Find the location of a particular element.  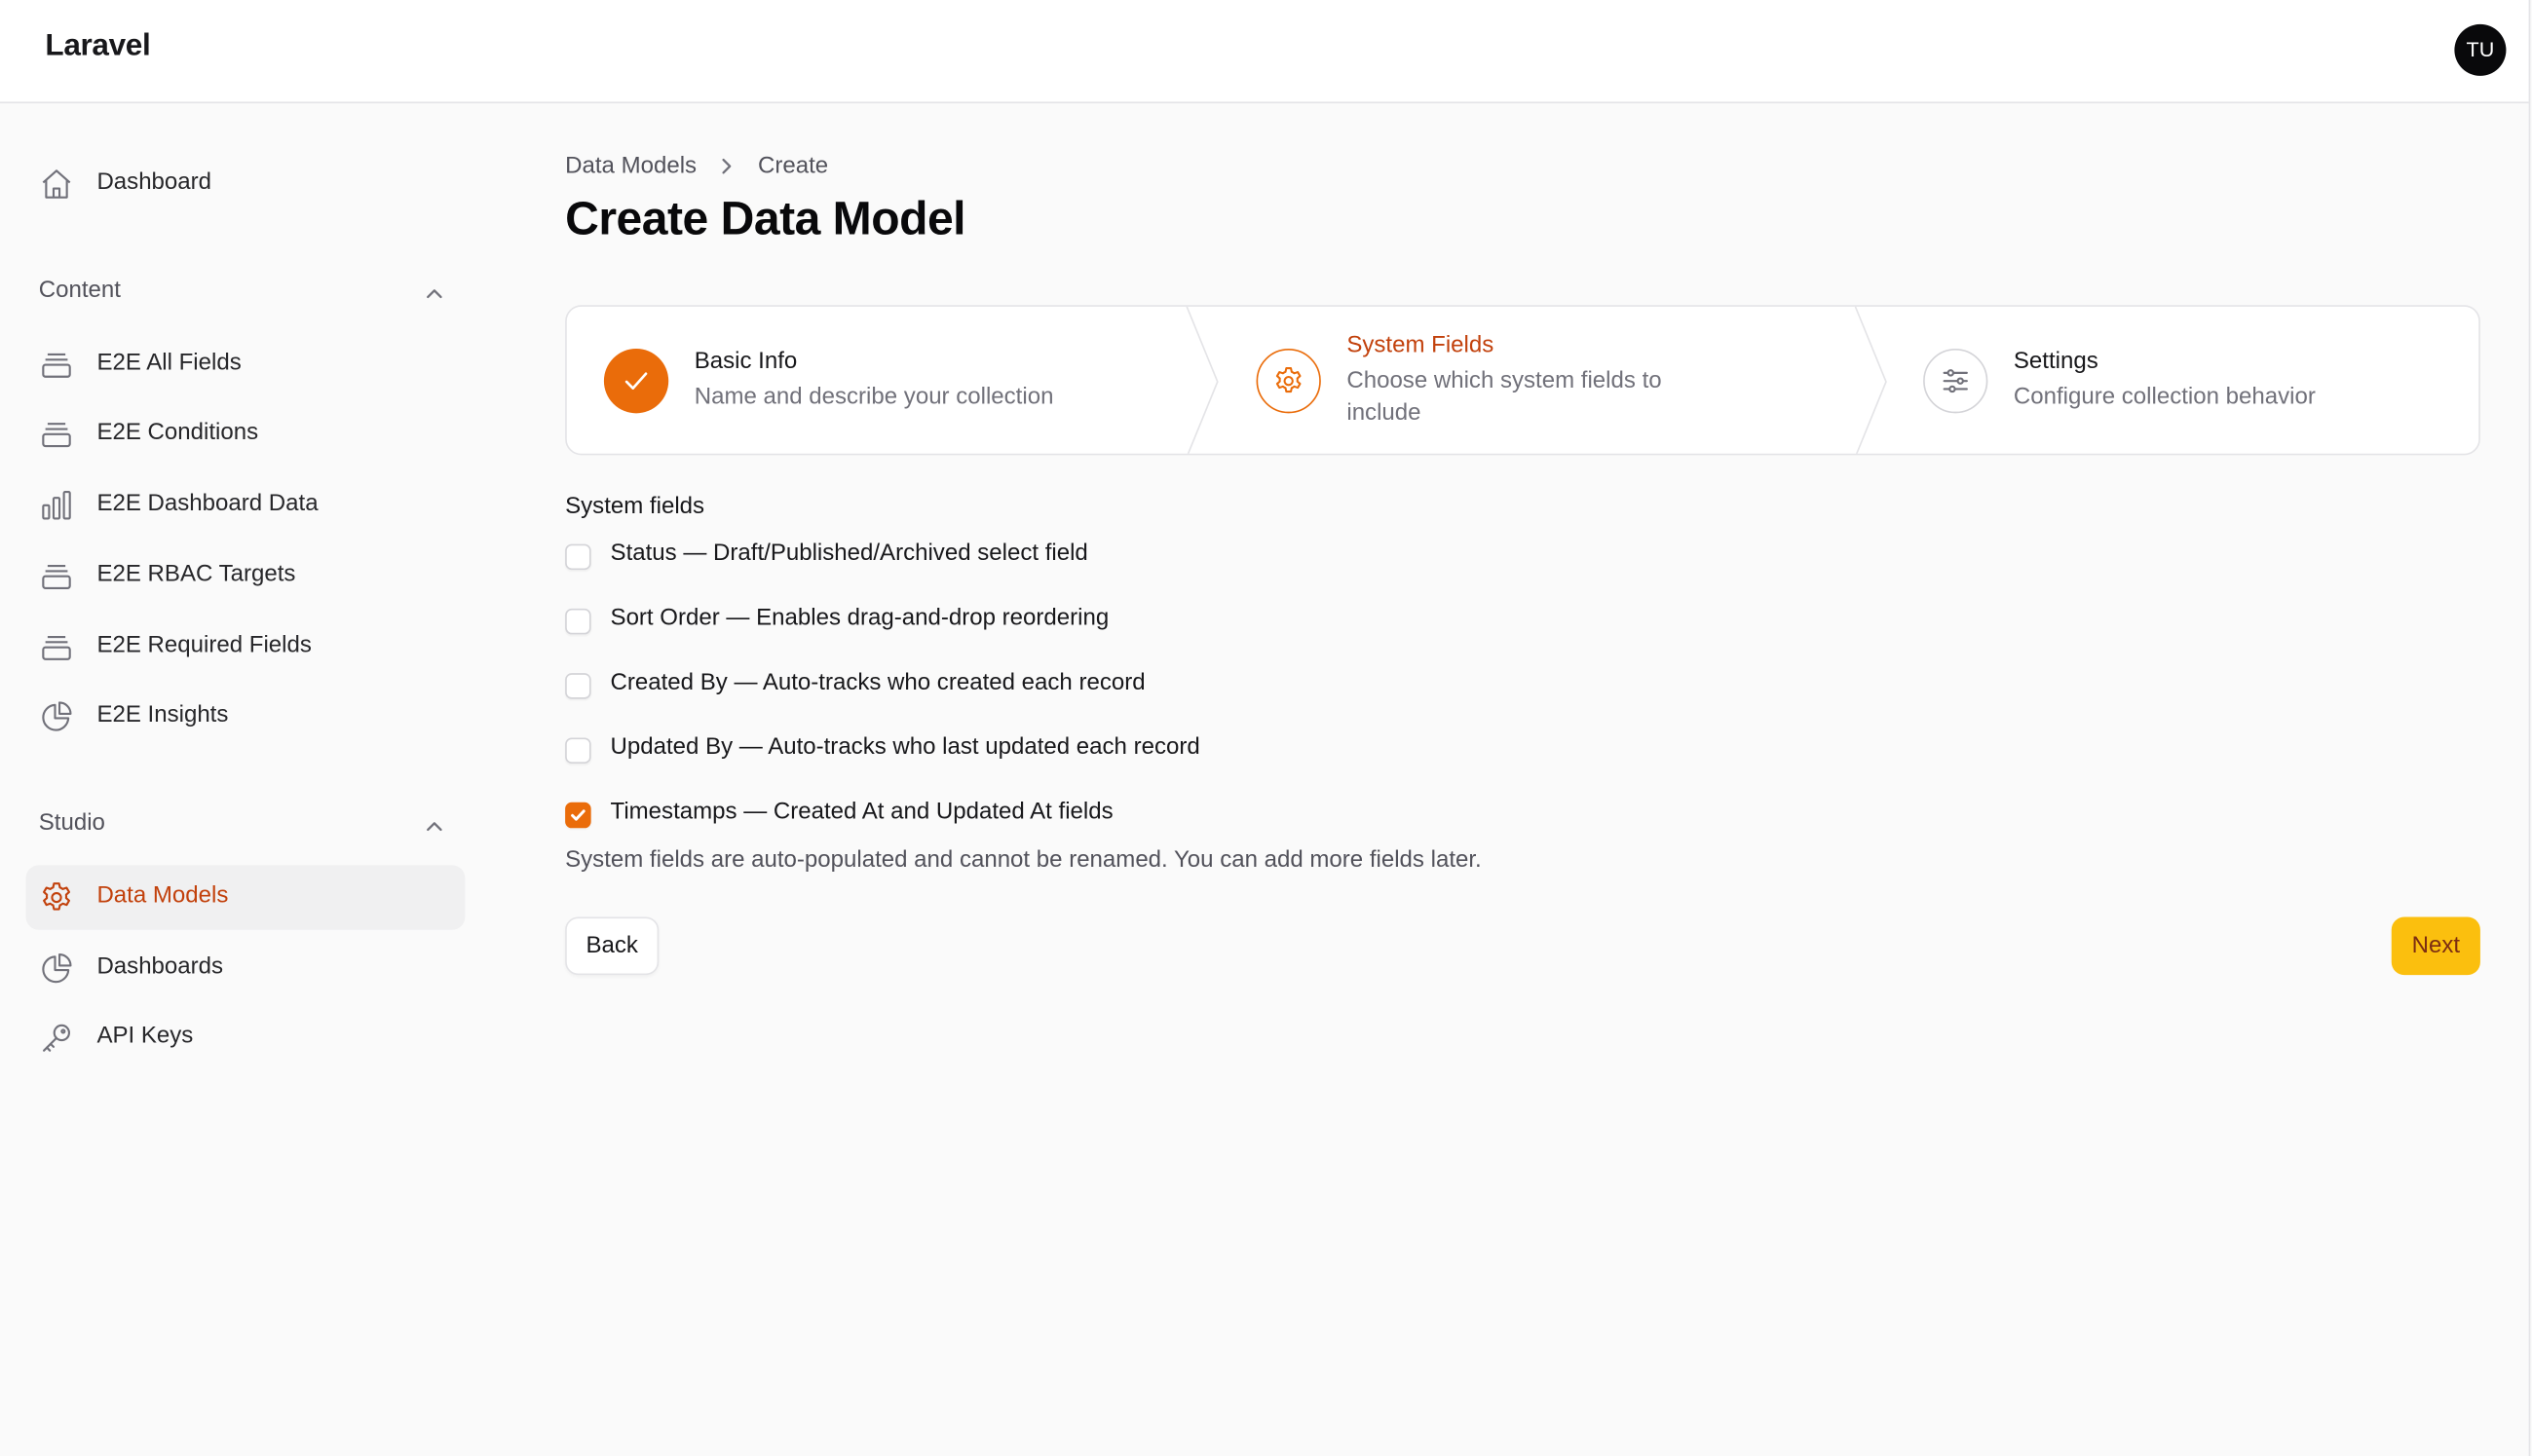

sliders-icon is located at coordinates (1955, 381).